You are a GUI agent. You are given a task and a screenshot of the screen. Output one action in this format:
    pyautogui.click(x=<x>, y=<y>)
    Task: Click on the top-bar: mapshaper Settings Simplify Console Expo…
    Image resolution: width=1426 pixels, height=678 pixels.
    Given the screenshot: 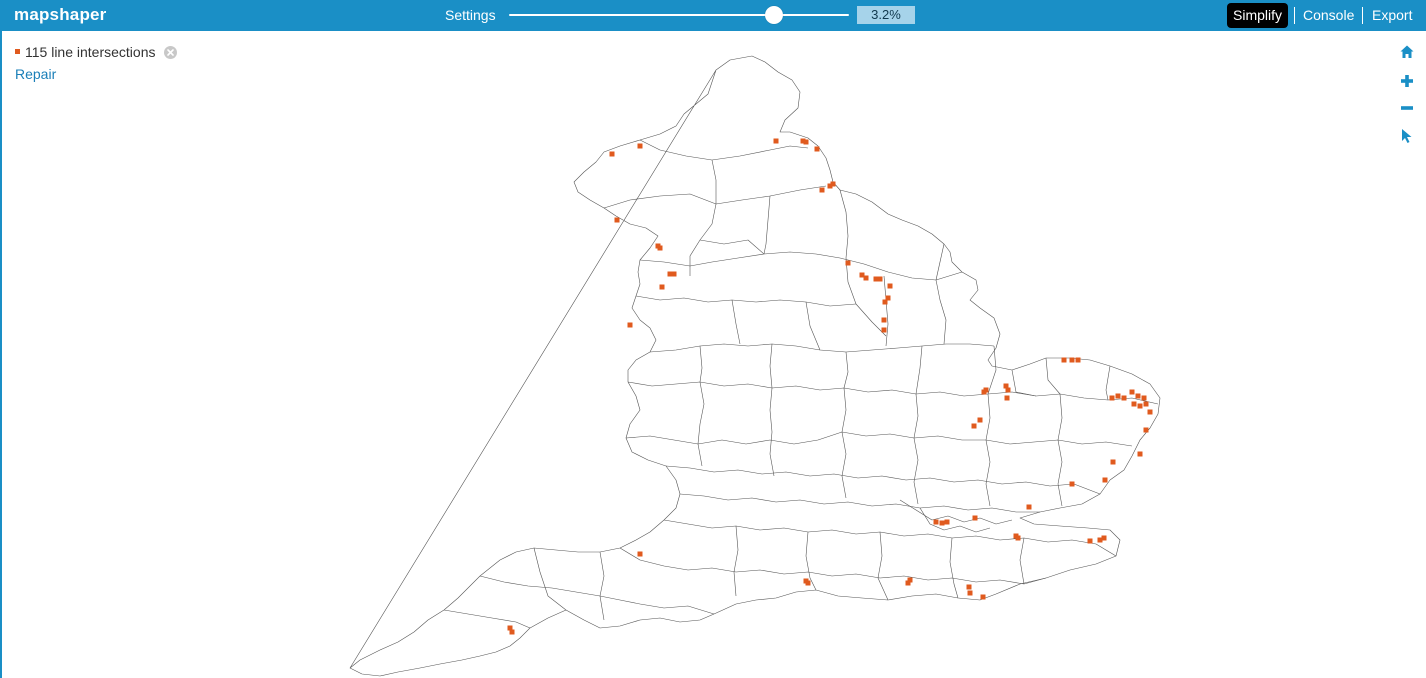 What is the action you would take?
    pyautogui.click(x=713, y=15)
    